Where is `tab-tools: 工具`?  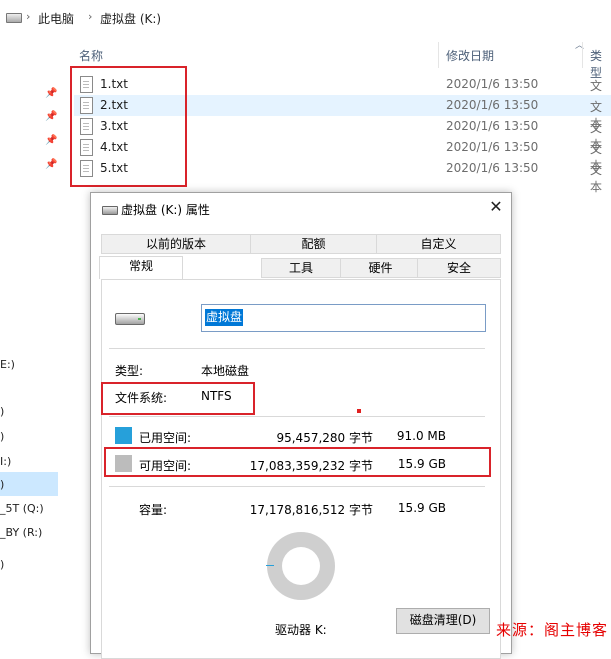 tab-tools: 工具 is located at coordinates (301, 268).